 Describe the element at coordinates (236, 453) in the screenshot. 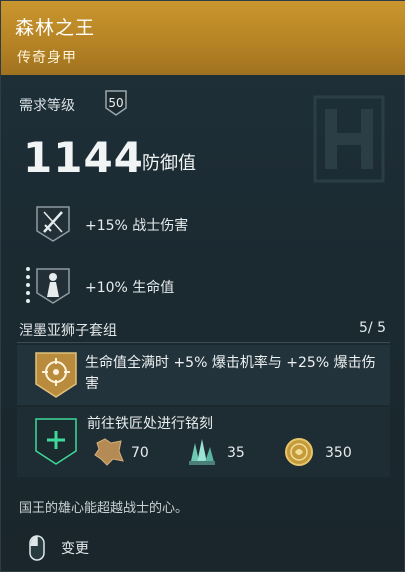

I see `crystal-amount: 35` at that location.